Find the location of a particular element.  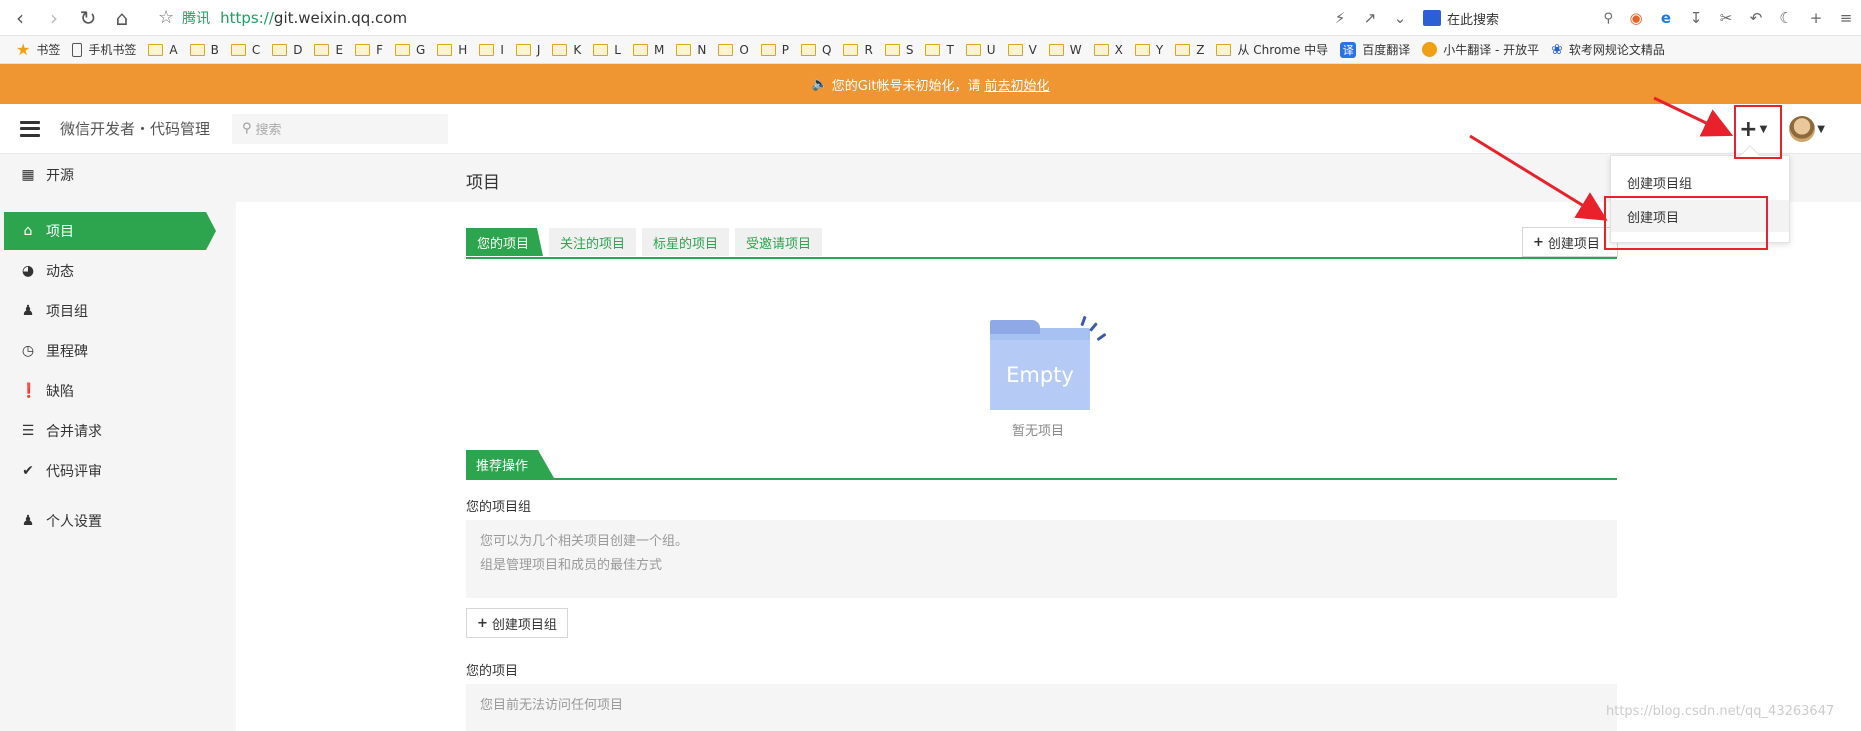

project-info-text: 您目前无法访问任何项目 is located at coordinates (552, 705).